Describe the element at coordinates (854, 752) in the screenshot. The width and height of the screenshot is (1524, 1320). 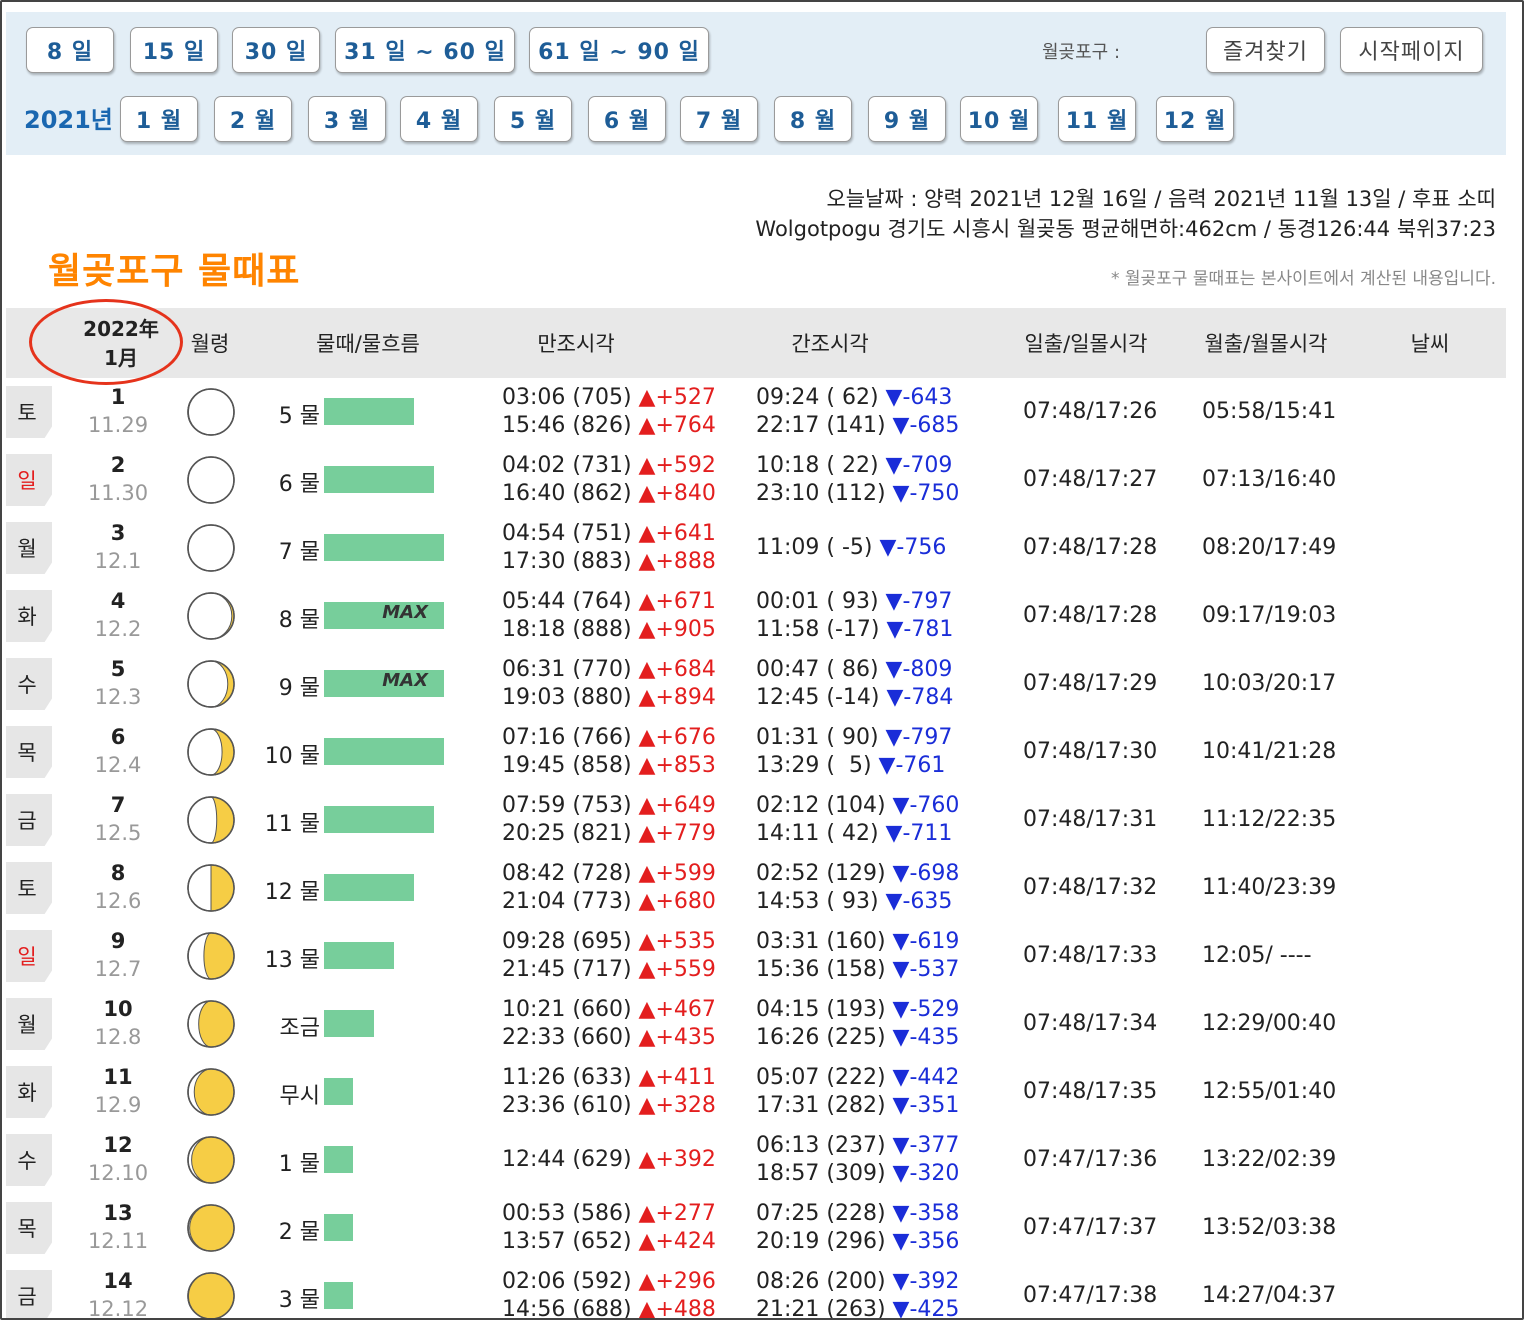
I see `low-tide-times: 01:31 ( 90) ▼-797 13:29 ( 5) ▼-761` at that location.